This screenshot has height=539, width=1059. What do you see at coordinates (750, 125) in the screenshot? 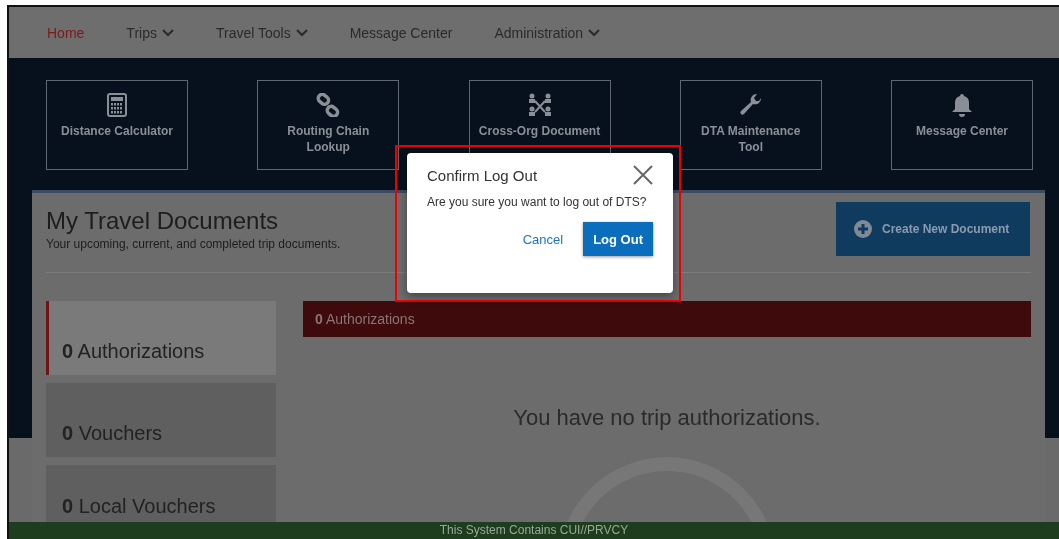
I see `tool-tile: DTA Maintenance Tool` at bounding box center [750, 125].